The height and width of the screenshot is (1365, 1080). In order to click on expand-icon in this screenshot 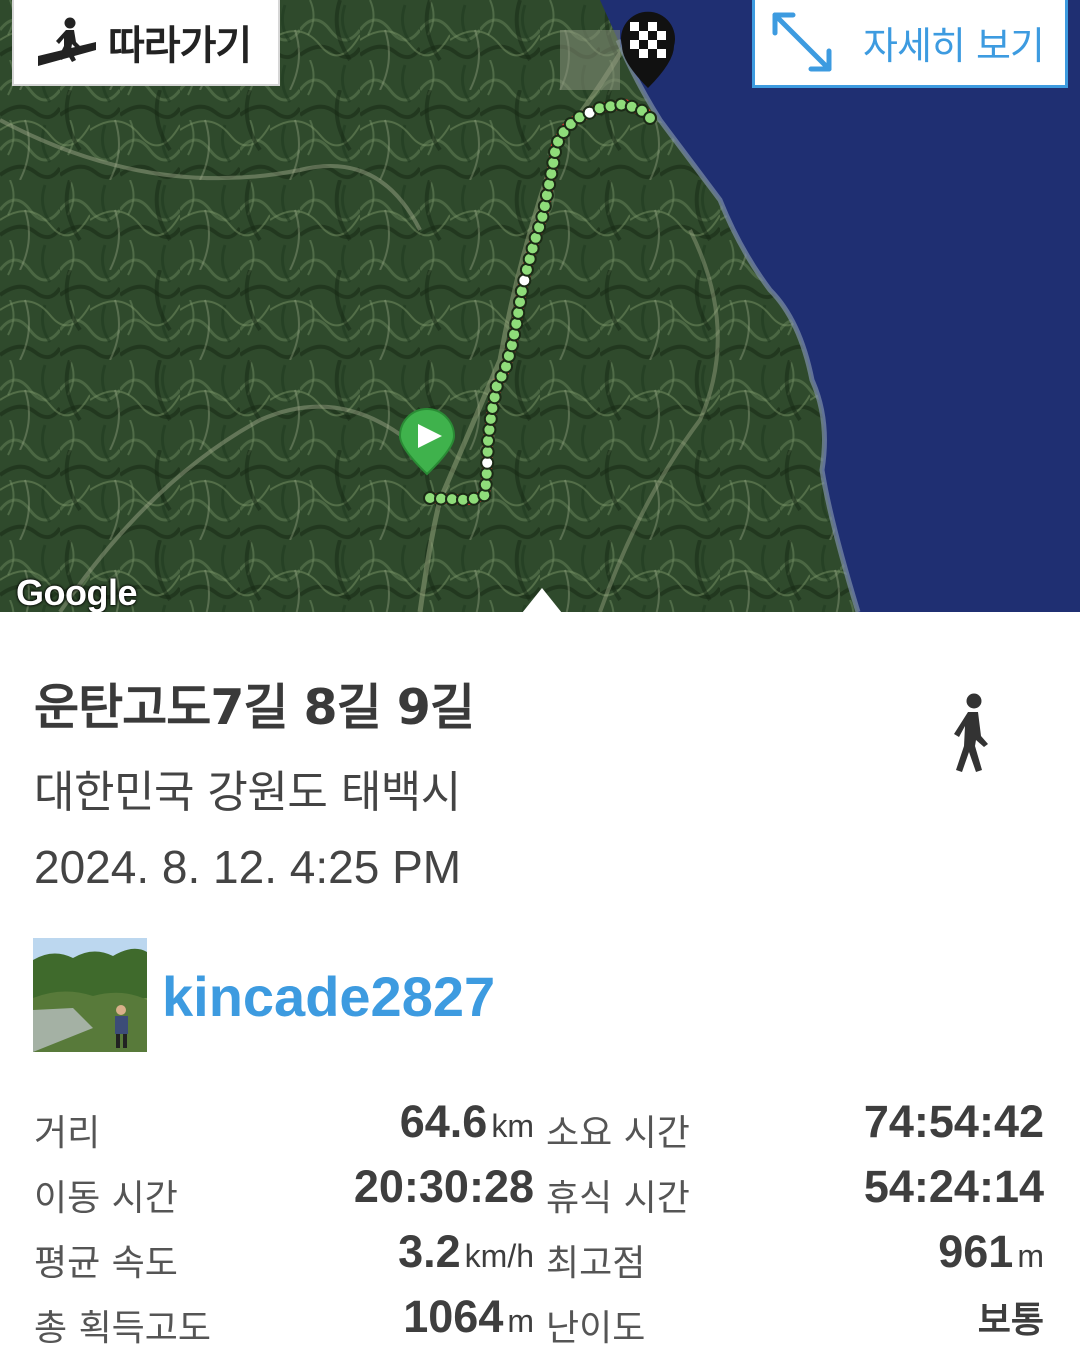, I will do `click(802, 41)`.